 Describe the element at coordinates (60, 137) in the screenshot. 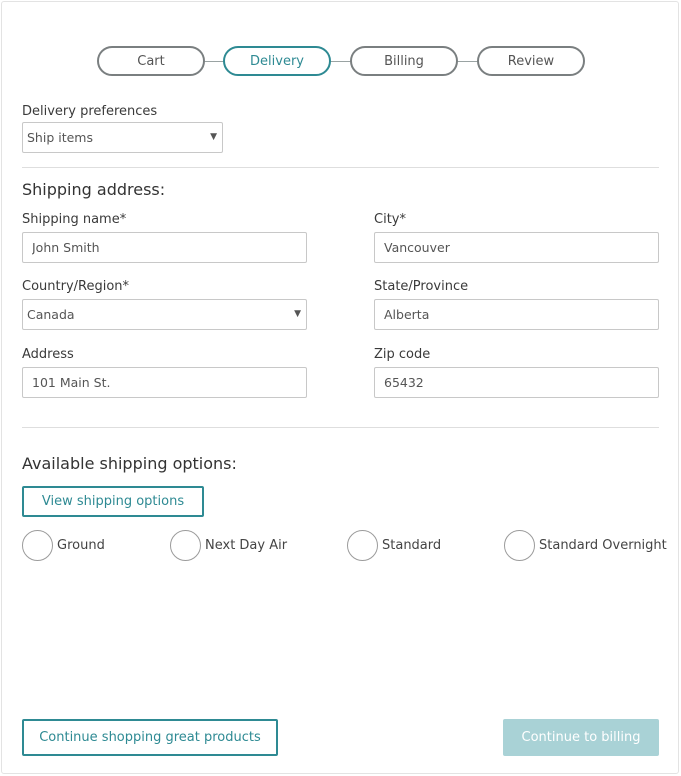

I see `delivery-preferences-value: Ship items` at that location.